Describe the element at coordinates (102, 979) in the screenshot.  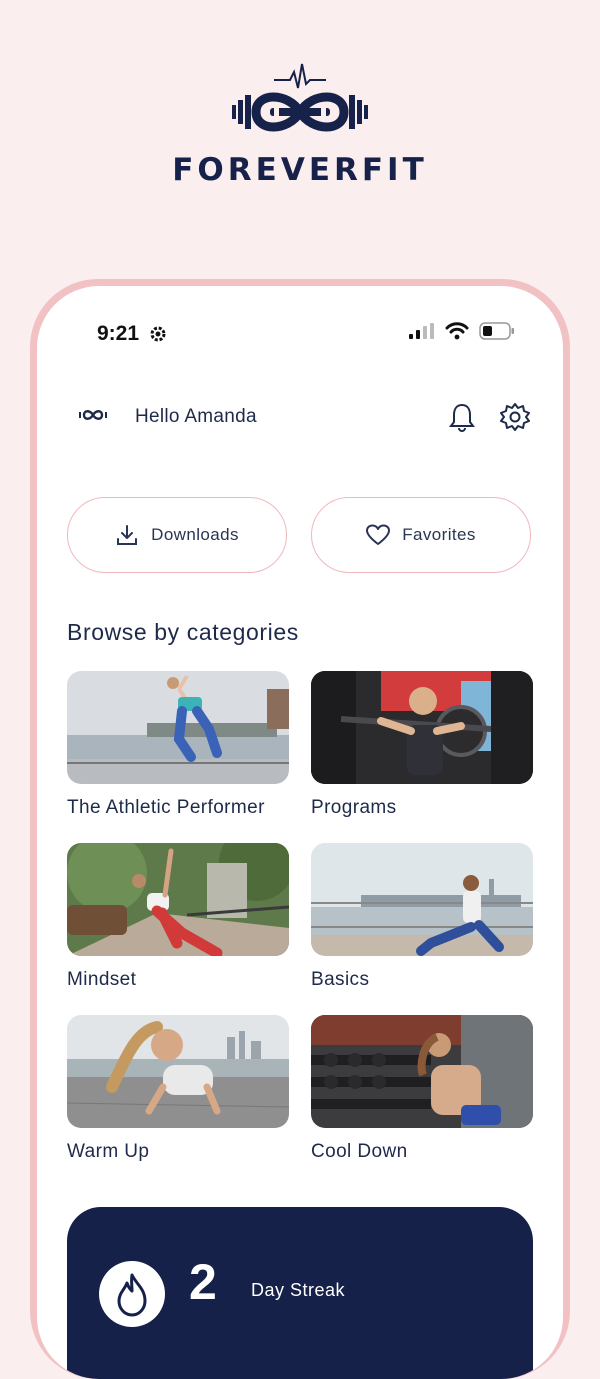
I see `category-label: Mindset` at that location.